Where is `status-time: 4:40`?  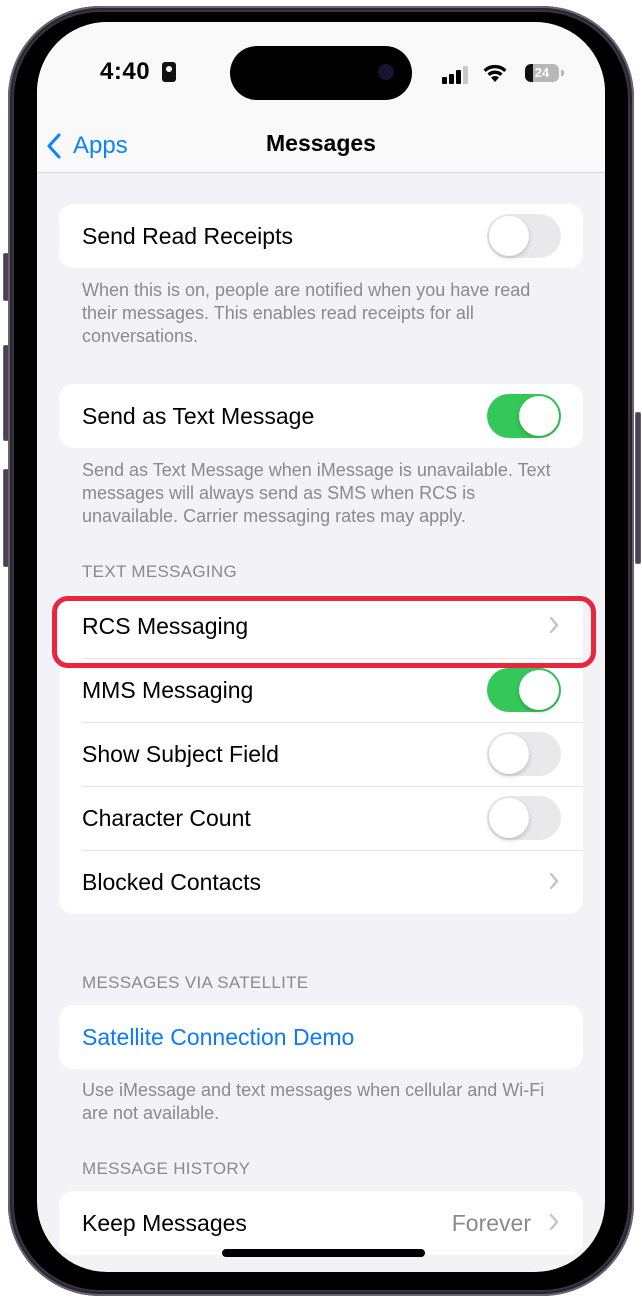 status-time: 4:40 is located at coordinates (125, 71).